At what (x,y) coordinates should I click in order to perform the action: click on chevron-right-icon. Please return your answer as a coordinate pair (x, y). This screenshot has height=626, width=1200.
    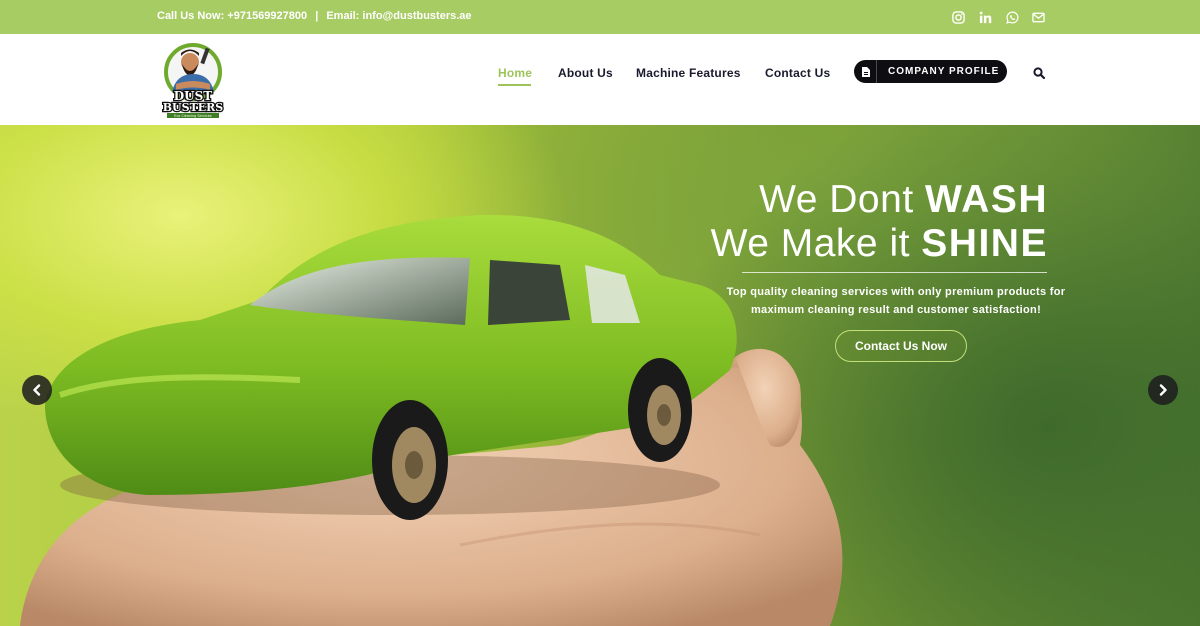
    Looking at the image, I should click on (1163, 390).